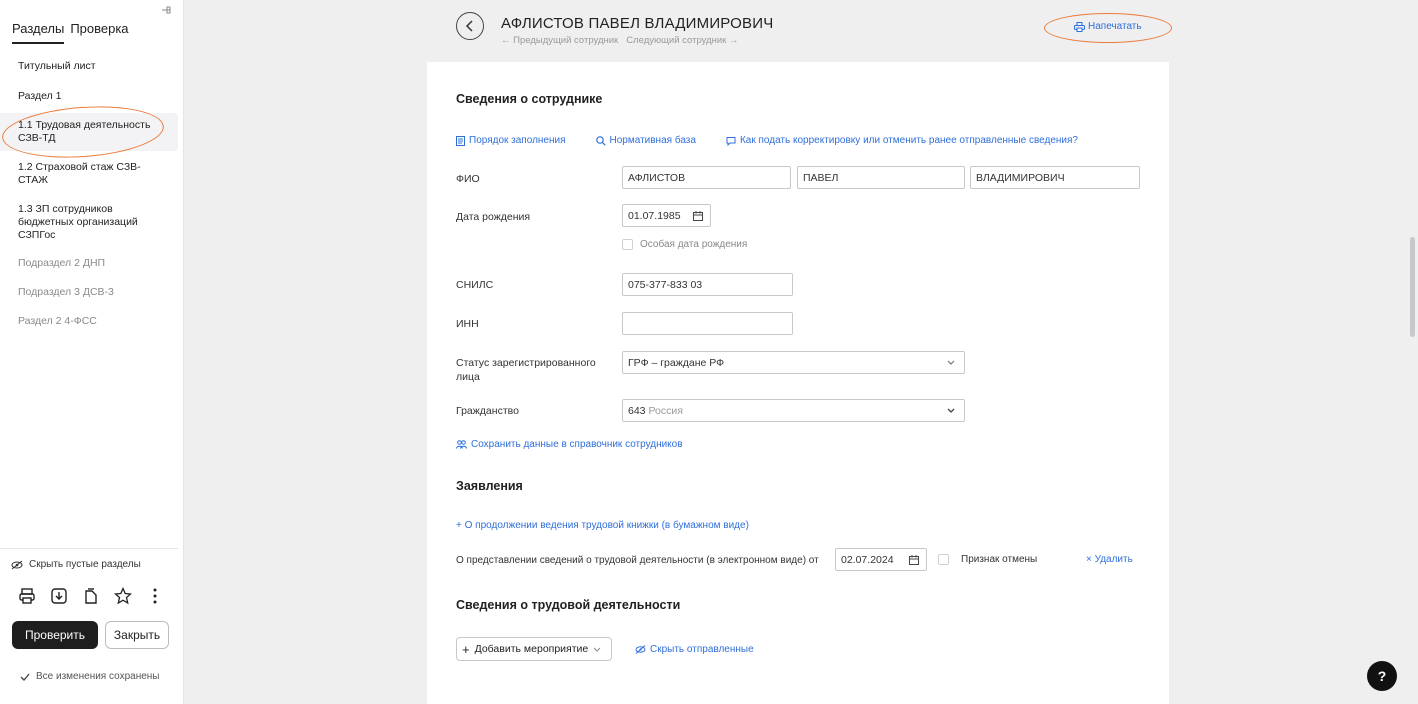  I want to click on inn-label: ИНН, so click(467, 324).